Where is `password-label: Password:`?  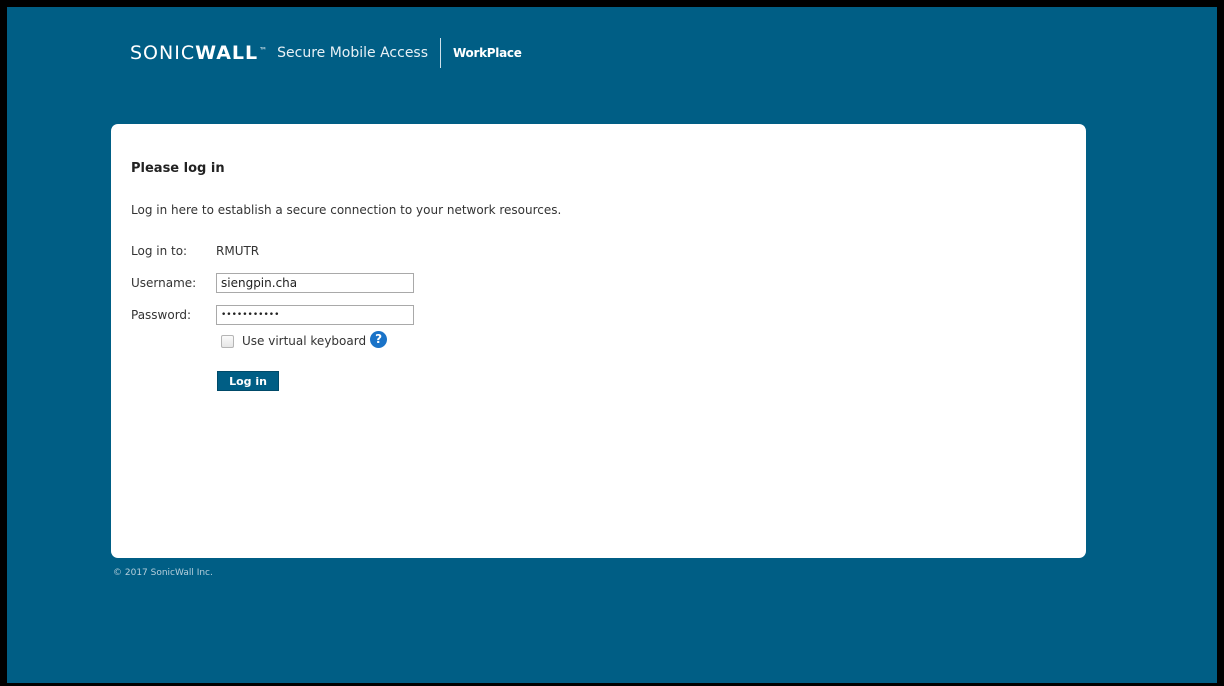
password-label: Password: is located at coordinates (161, 315).